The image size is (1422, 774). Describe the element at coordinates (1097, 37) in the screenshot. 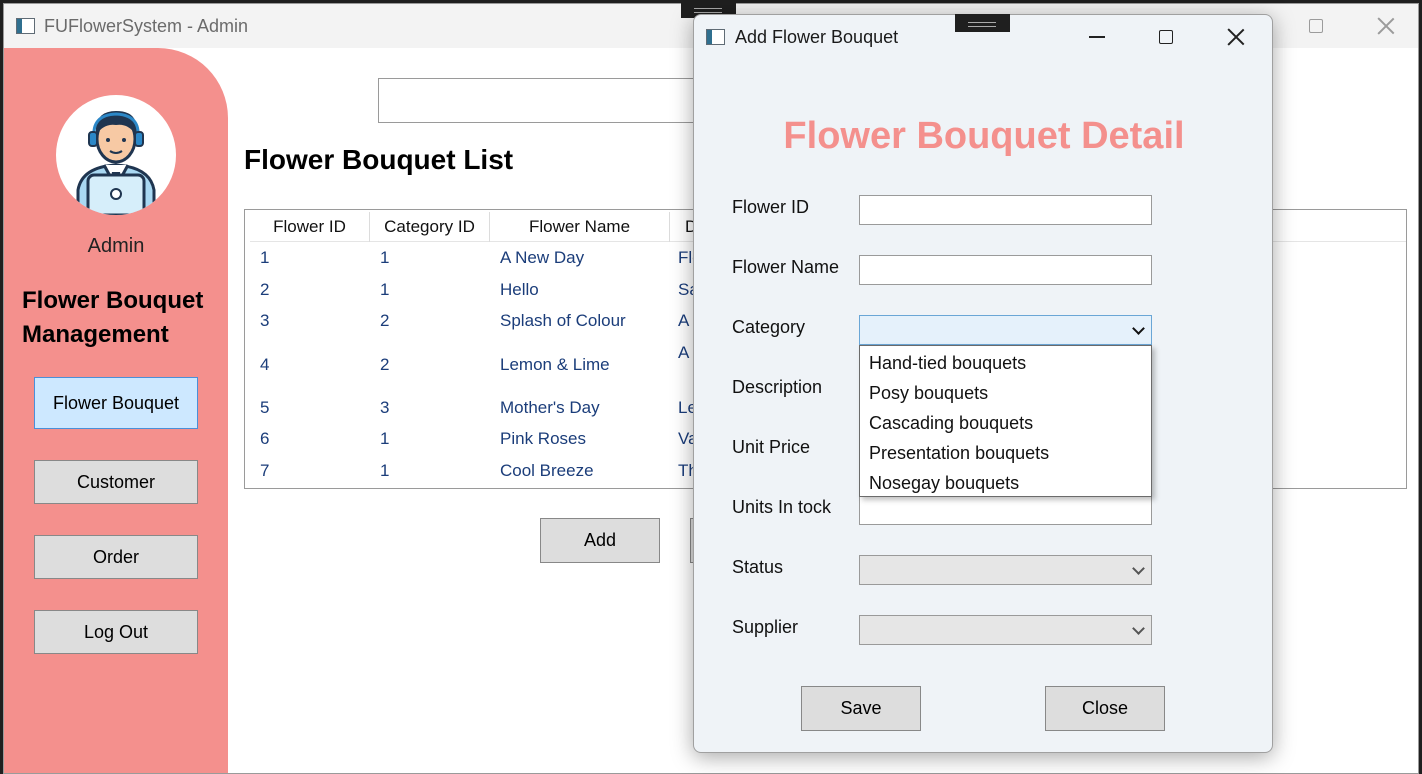

I see `minimize-icon` at that location.